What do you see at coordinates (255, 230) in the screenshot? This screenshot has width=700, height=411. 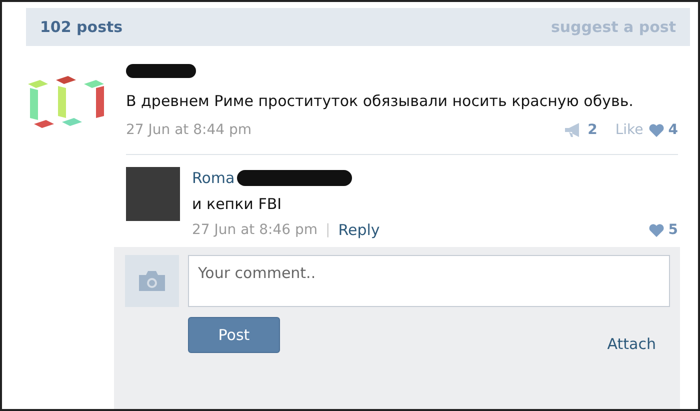 I see `comment-date: 27 Jun at 8:46 pm` at bounding box center [255, 230].